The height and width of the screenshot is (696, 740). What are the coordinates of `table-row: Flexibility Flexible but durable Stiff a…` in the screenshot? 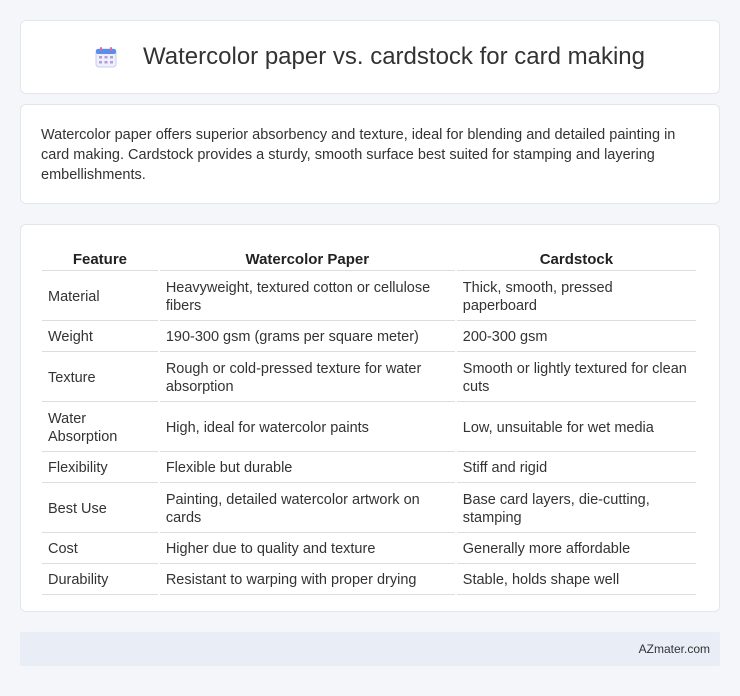 It's located at (369, 468).